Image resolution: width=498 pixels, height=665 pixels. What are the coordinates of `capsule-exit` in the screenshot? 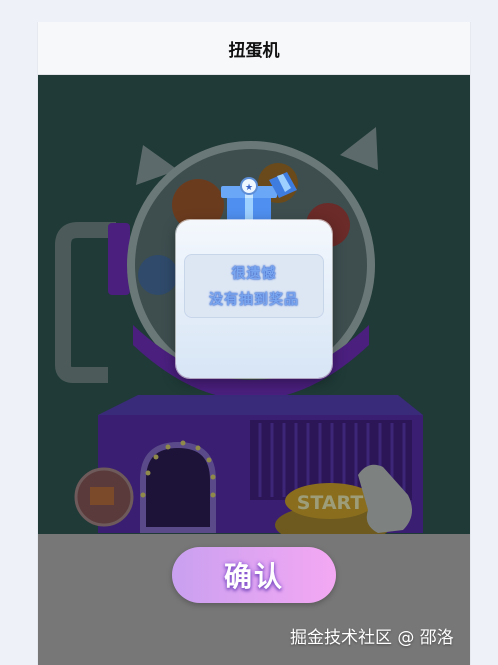 It's located at (178, 487).